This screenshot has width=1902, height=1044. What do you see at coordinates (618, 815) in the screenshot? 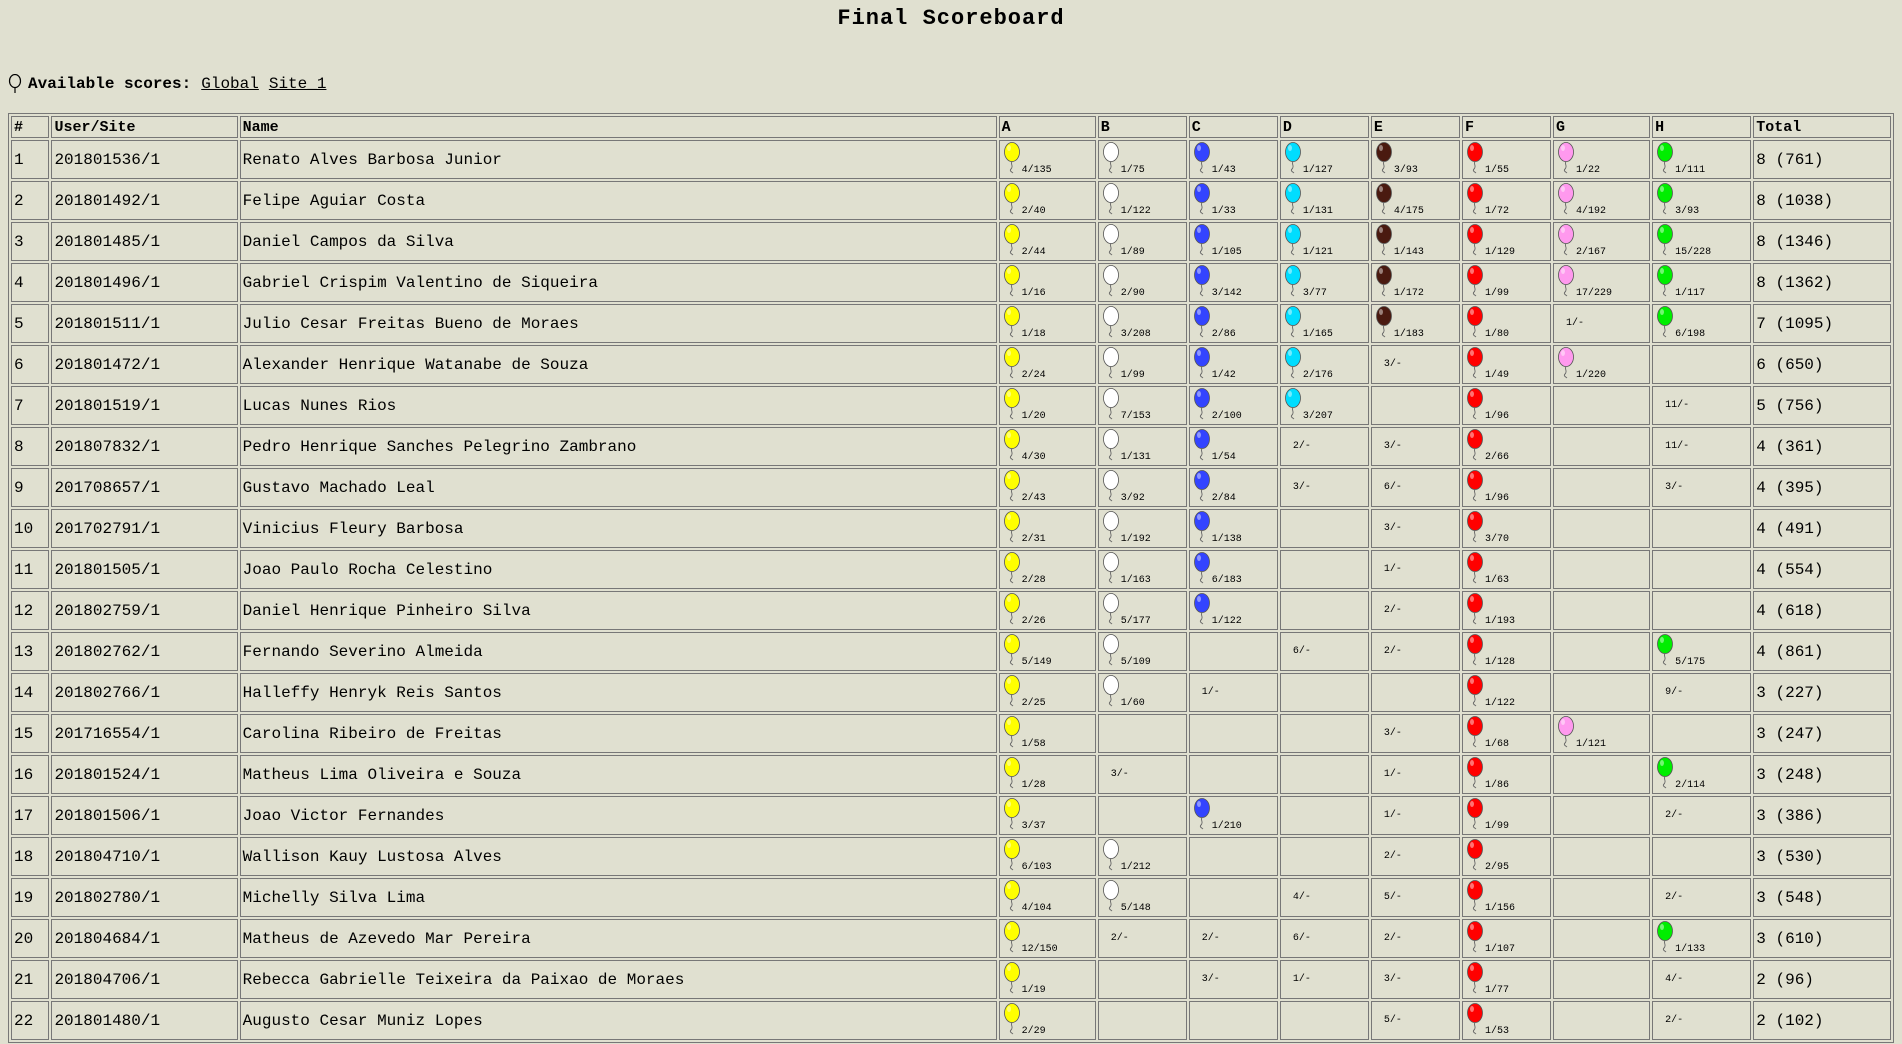
I see `name-cell: Joao Victor Fernandes` at bounding box center [618, 815].